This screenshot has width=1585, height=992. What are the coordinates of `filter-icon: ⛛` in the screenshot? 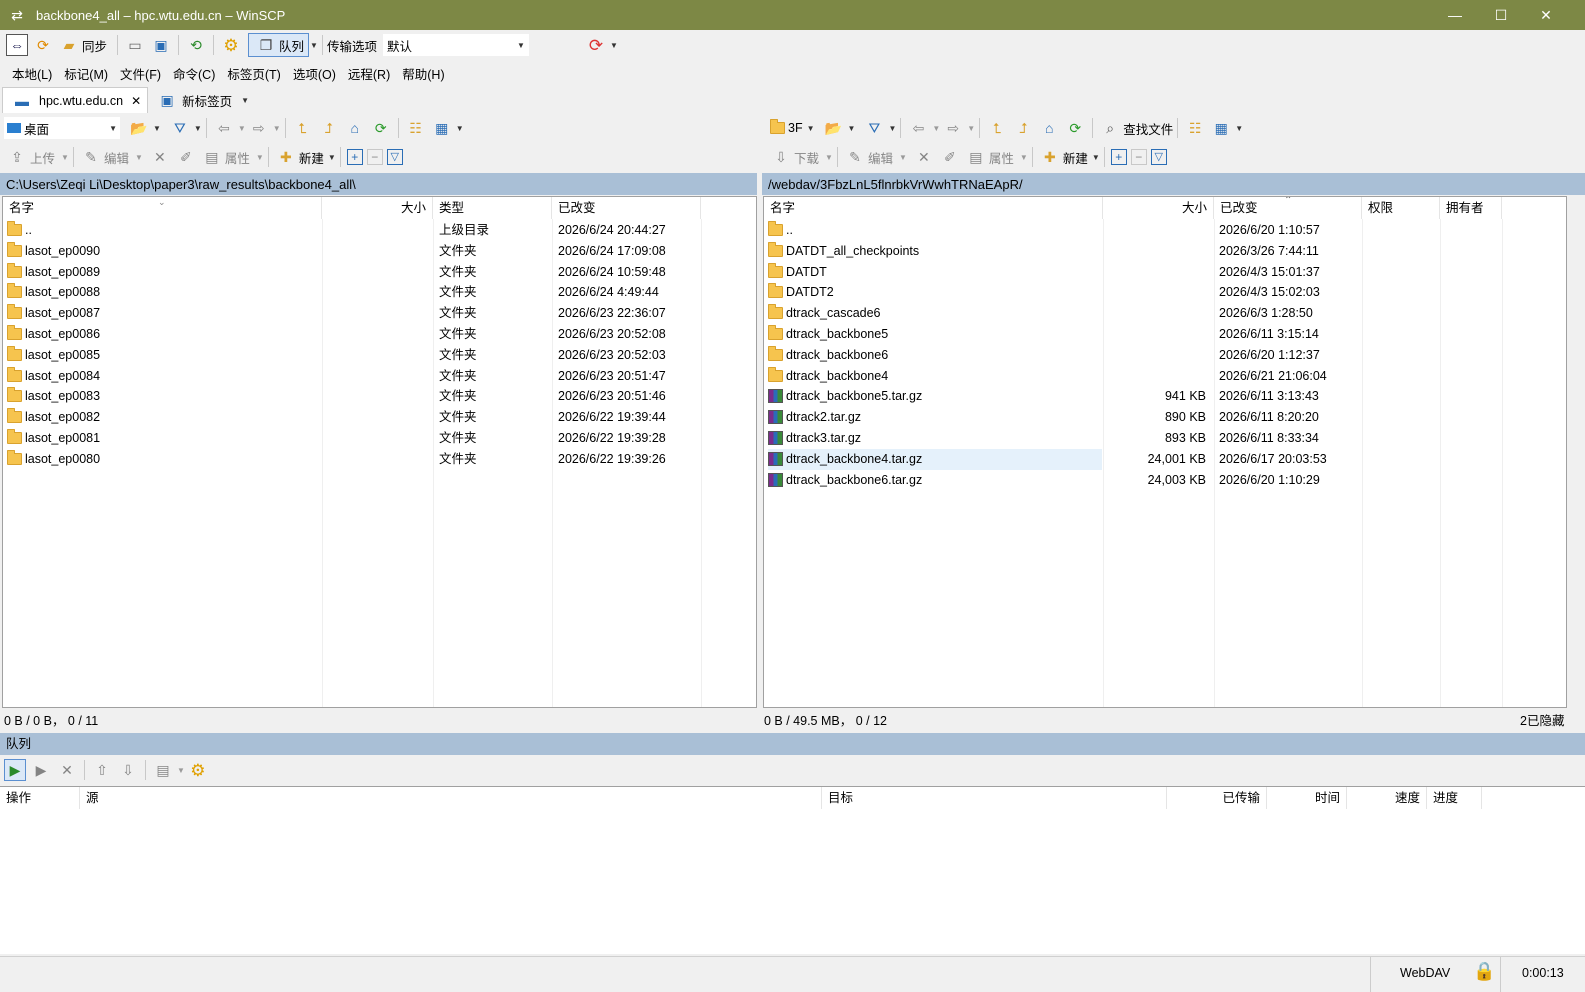 It's located at (874, 128).